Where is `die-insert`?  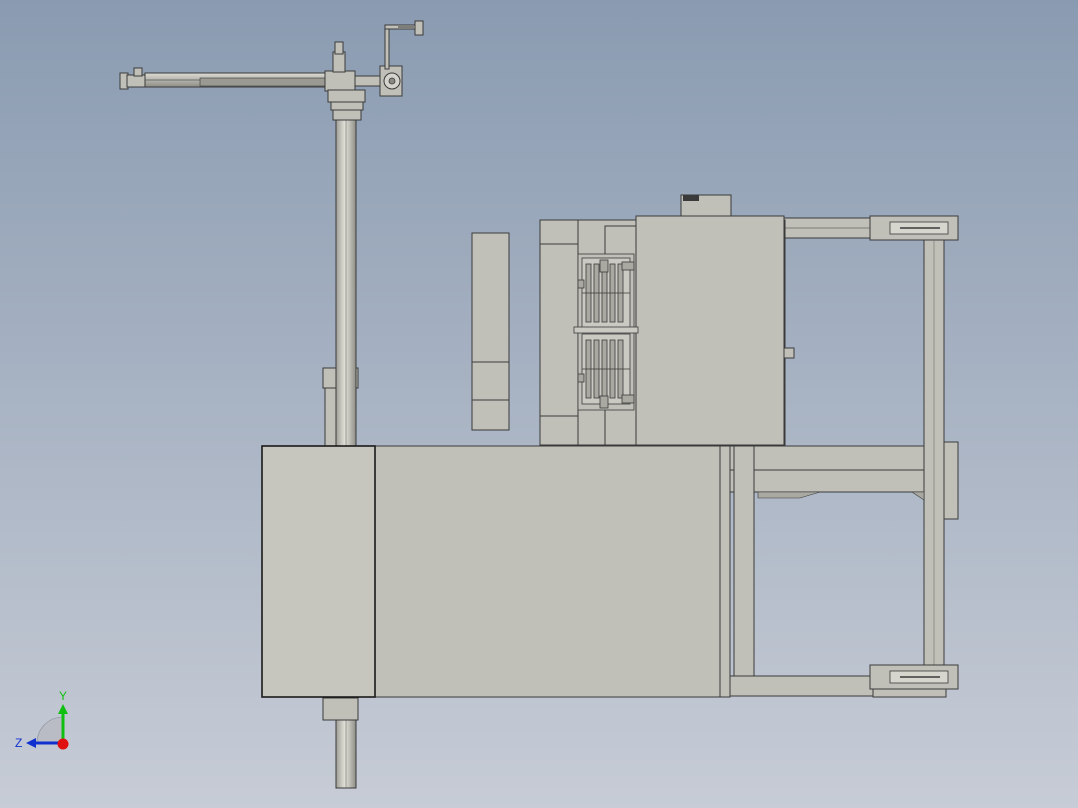
die-insert is located at coordinates (606, 332).